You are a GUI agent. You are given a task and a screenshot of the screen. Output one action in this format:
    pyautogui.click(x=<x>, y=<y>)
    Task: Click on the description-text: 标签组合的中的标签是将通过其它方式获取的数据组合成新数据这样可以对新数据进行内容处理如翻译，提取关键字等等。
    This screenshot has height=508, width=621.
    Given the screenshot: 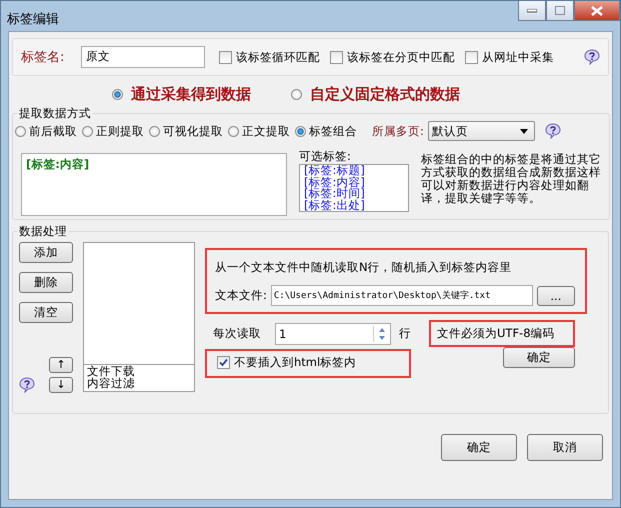 What is the action you would take?
    pyautogui.click(x=511, y=180)
    